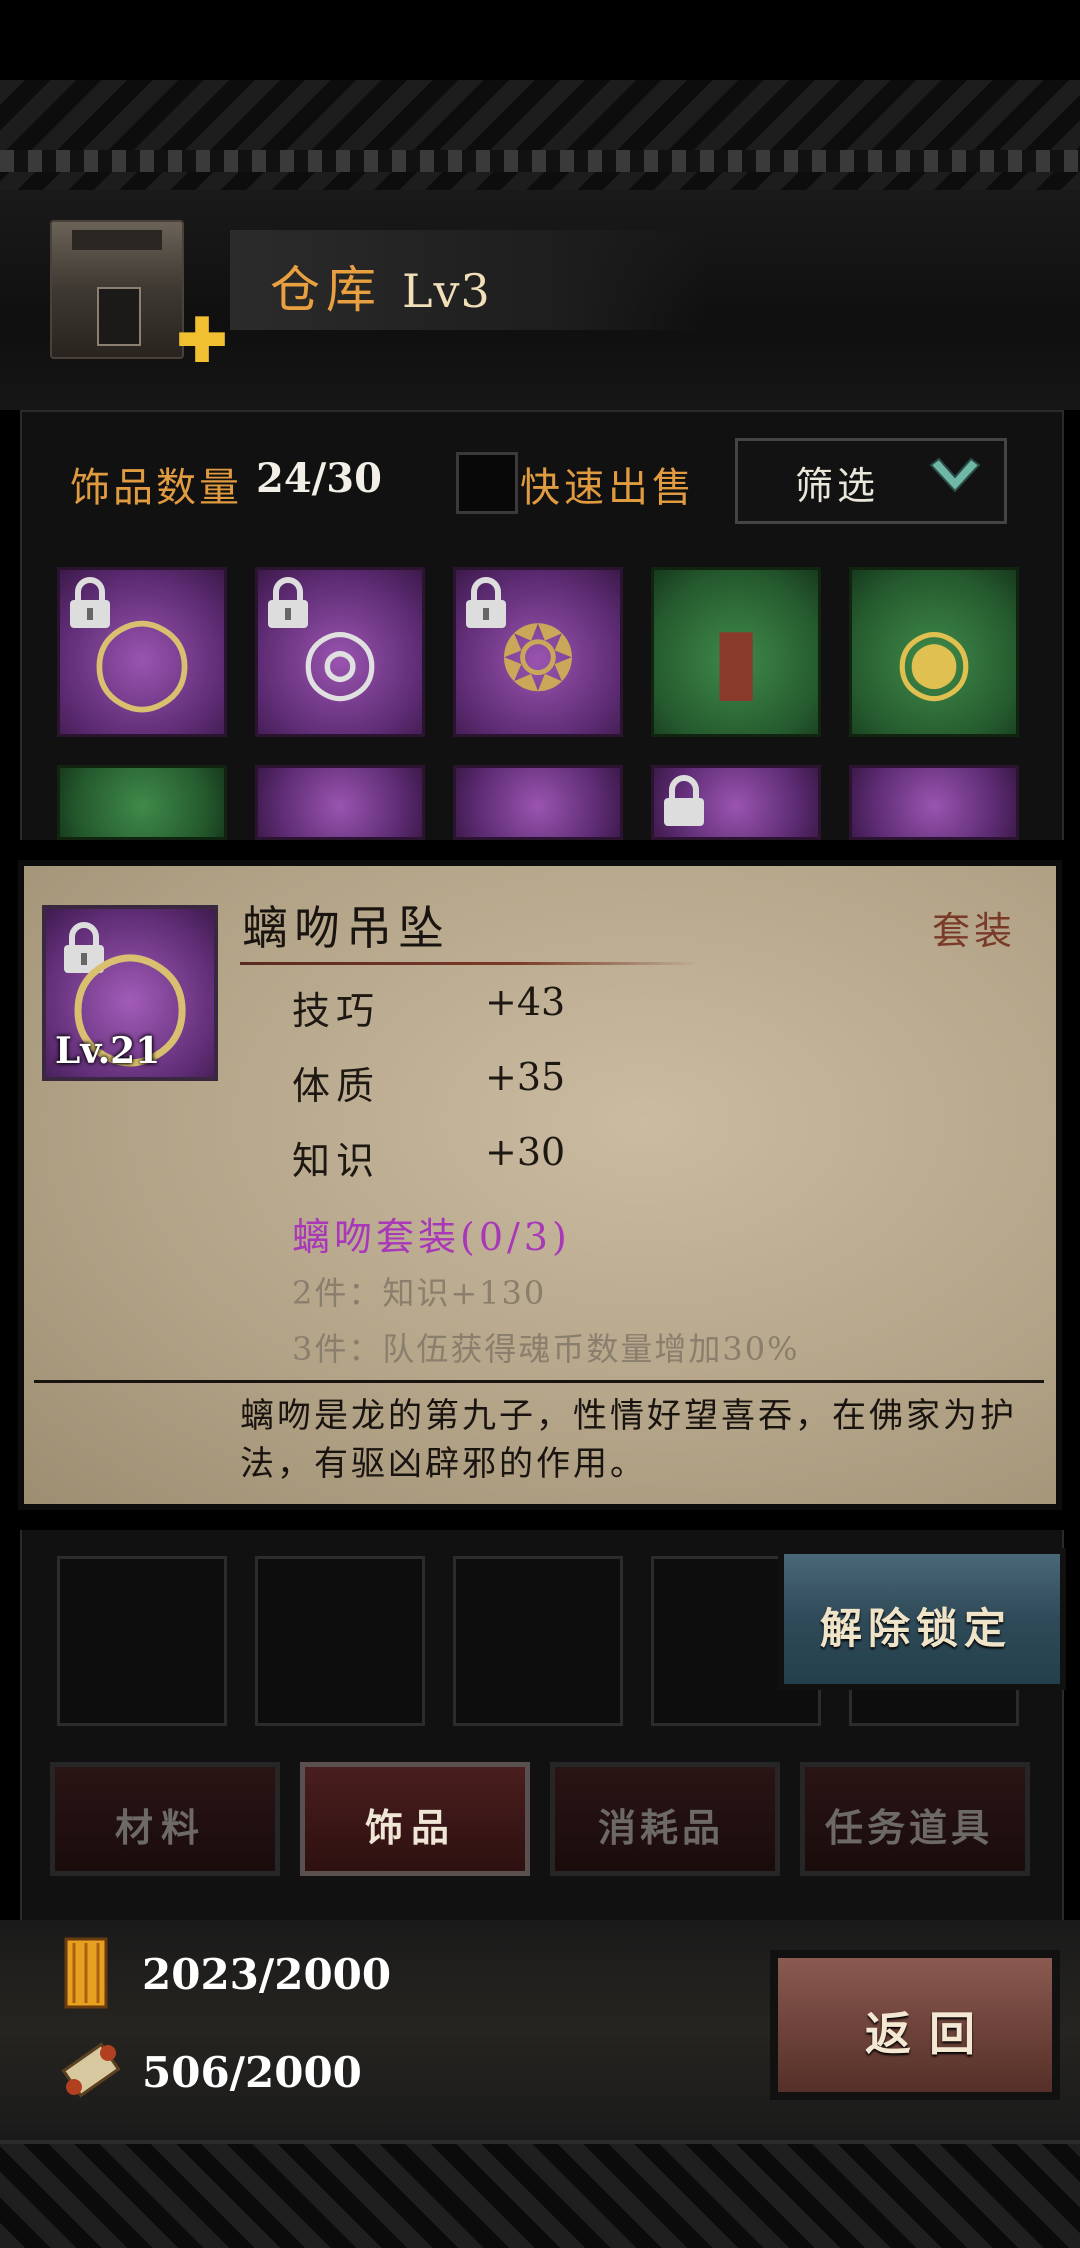 Image resolution: width=1080 pixels, height=2248 pixels. Describe the element at coordinates (411, 1824) in the screenshot. I see `tab-accessories-label: 饰品` at that location.